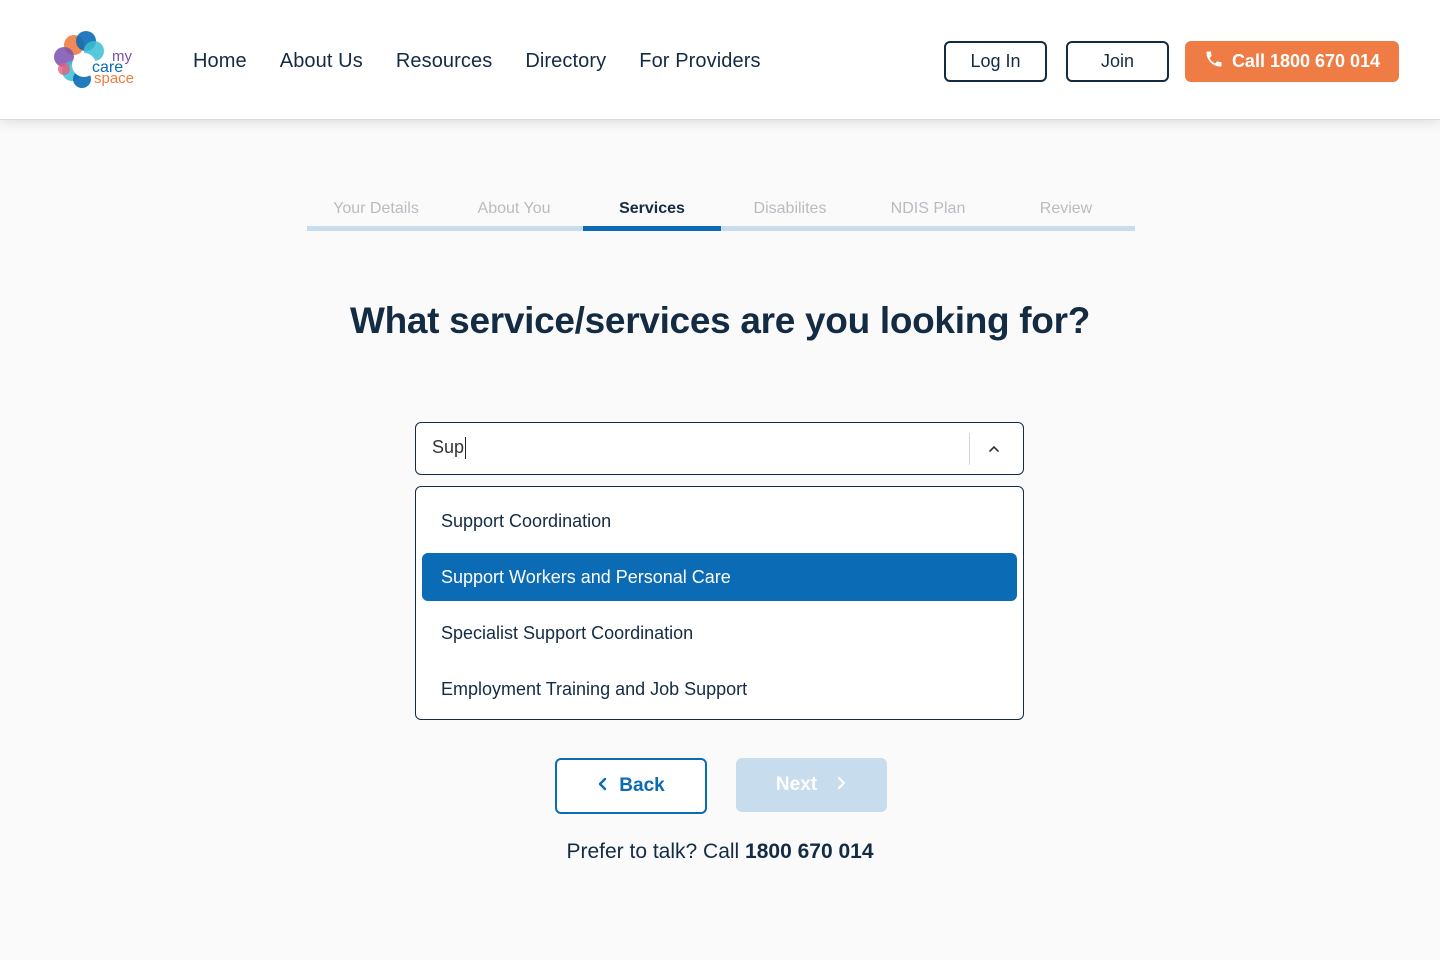  I want to click on step-label: About You, so click(514, 208).